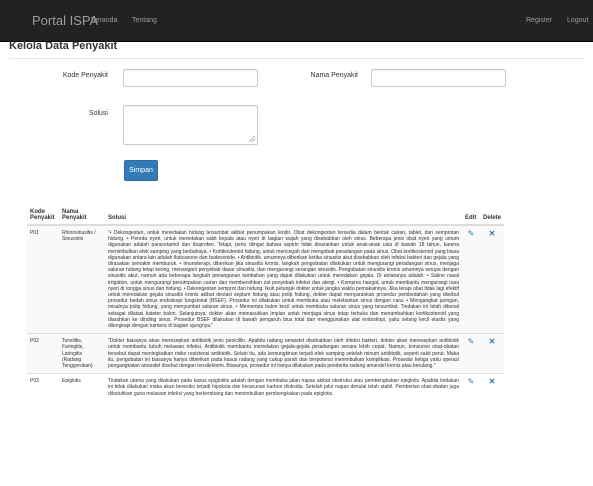 This screenshot has width=593, height=486. What do you see at coordinates (539, 20) in the screenshot?
I see `nav-link-register: Register` at bounding box center [539, 20].